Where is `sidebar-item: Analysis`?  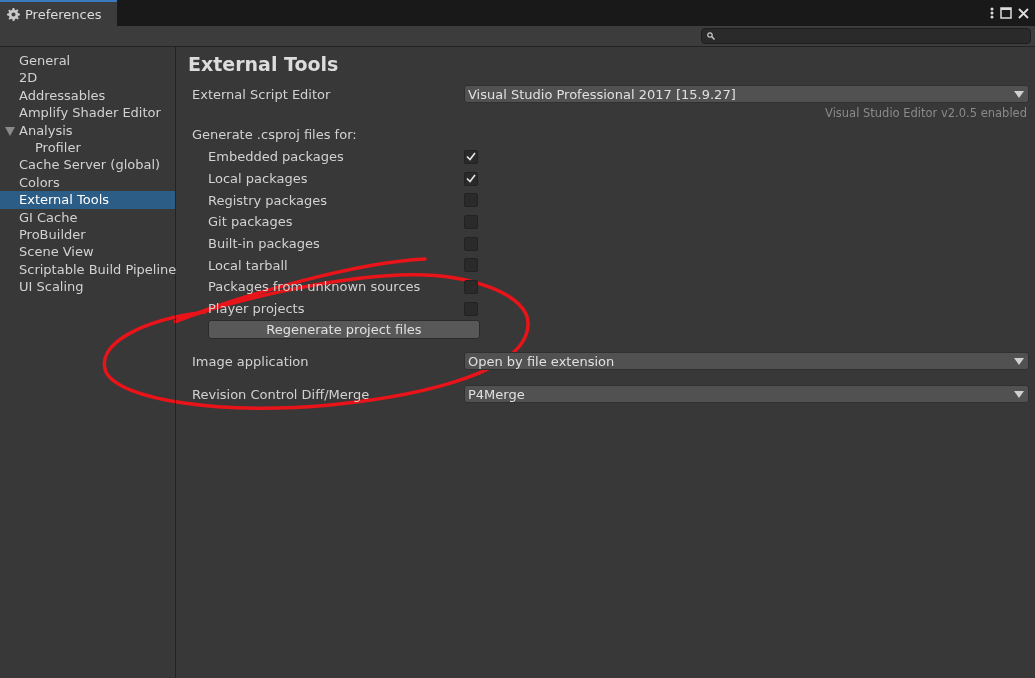 sidebar-item: Analysis is located at coordinates (87, 130).